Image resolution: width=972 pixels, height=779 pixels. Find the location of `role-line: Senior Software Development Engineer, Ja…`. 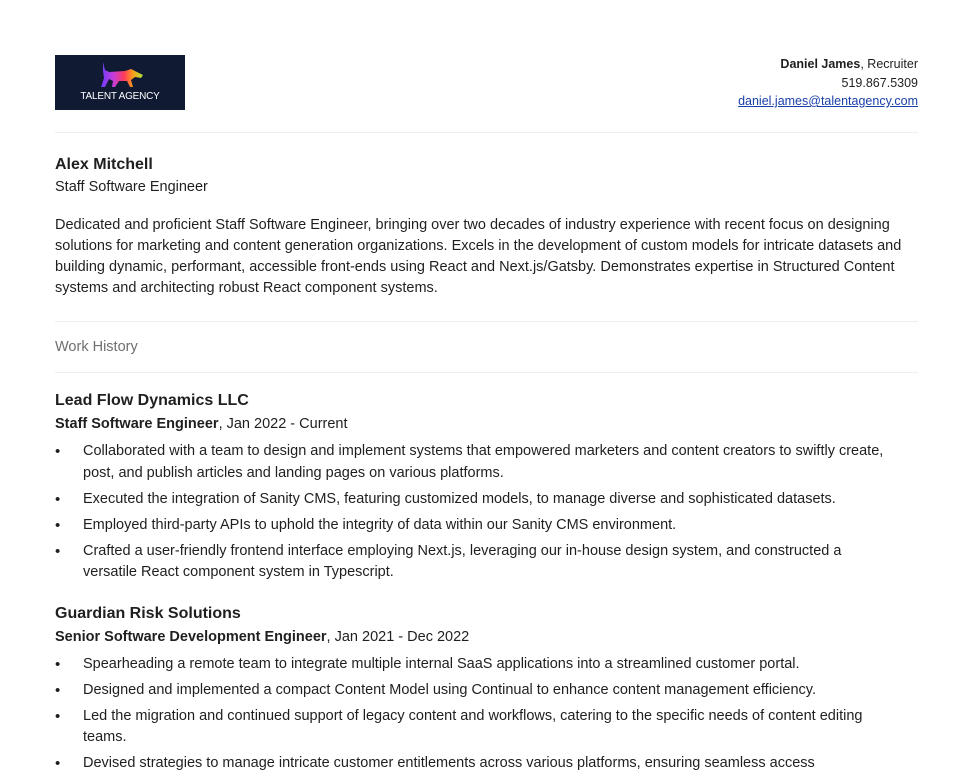

role-line: Senior Software Development Engineer, Ja… is located at coordinates (486, 637).